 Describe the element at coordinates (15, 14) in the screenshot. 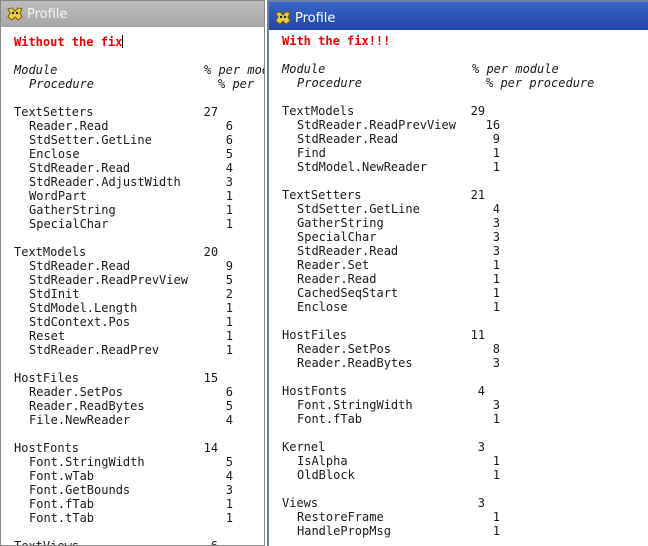

I see `app-icon` at that location.